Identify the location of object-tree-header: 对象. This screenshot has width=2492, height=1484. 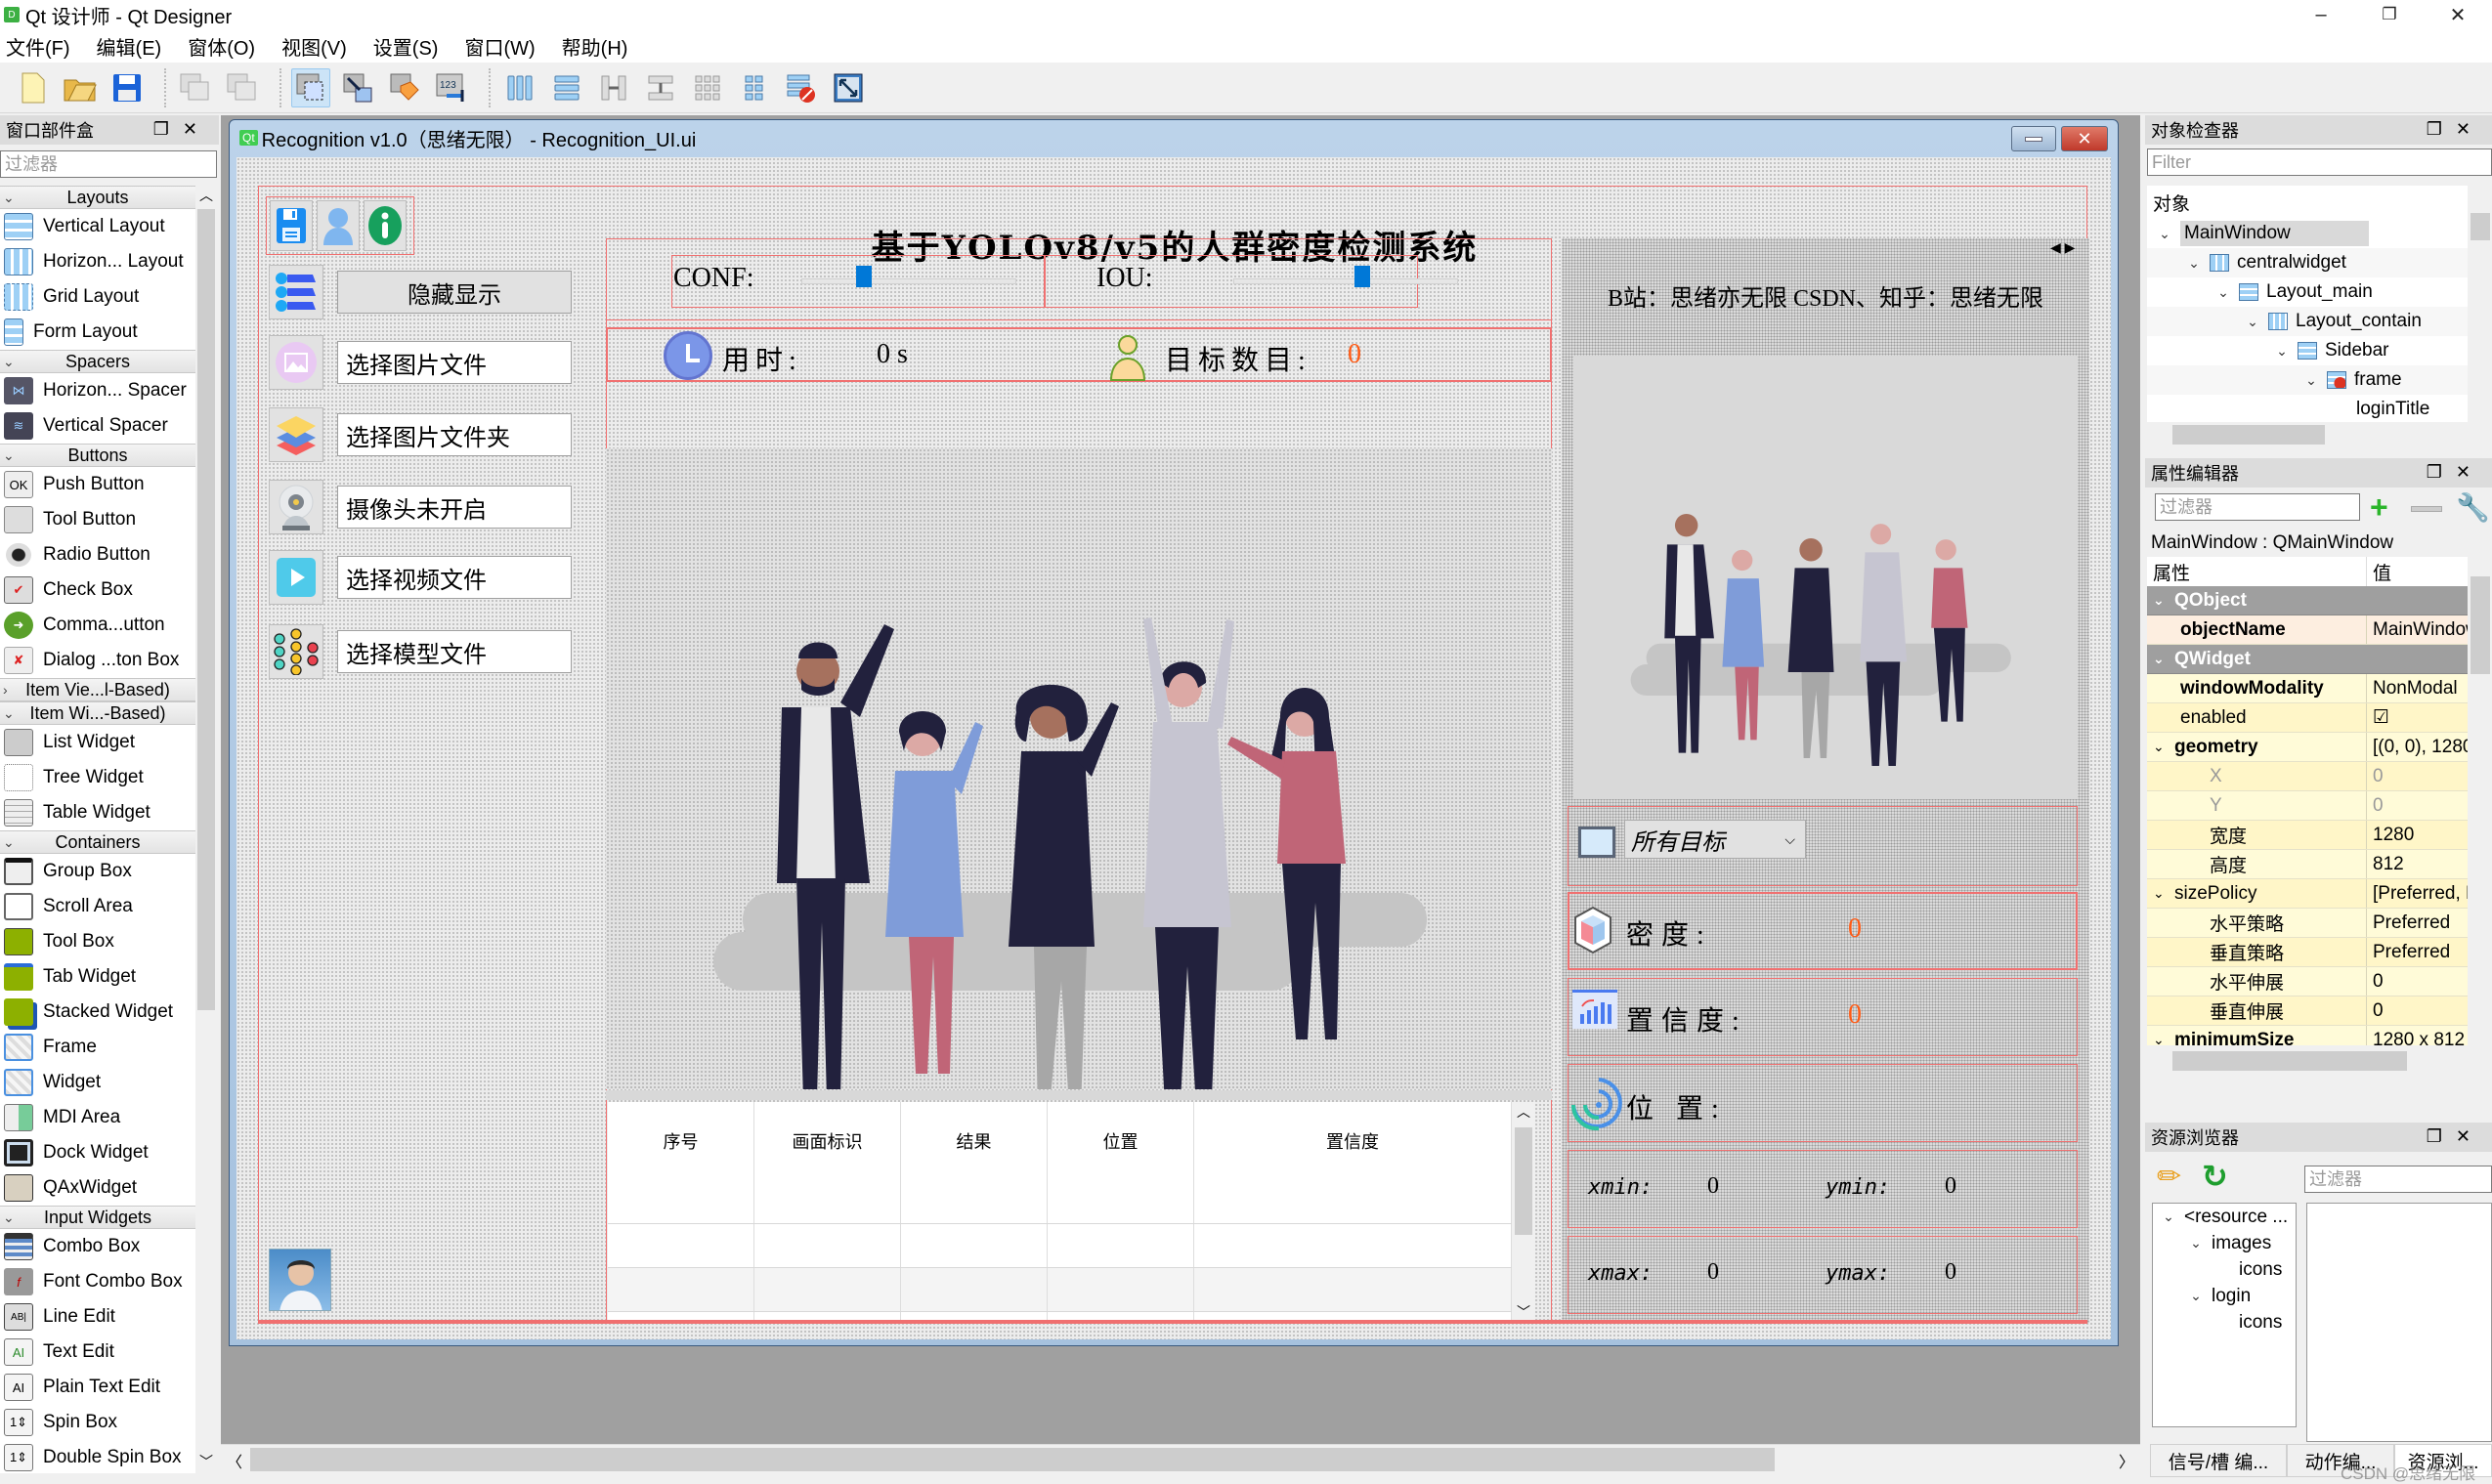
(2307, 203).